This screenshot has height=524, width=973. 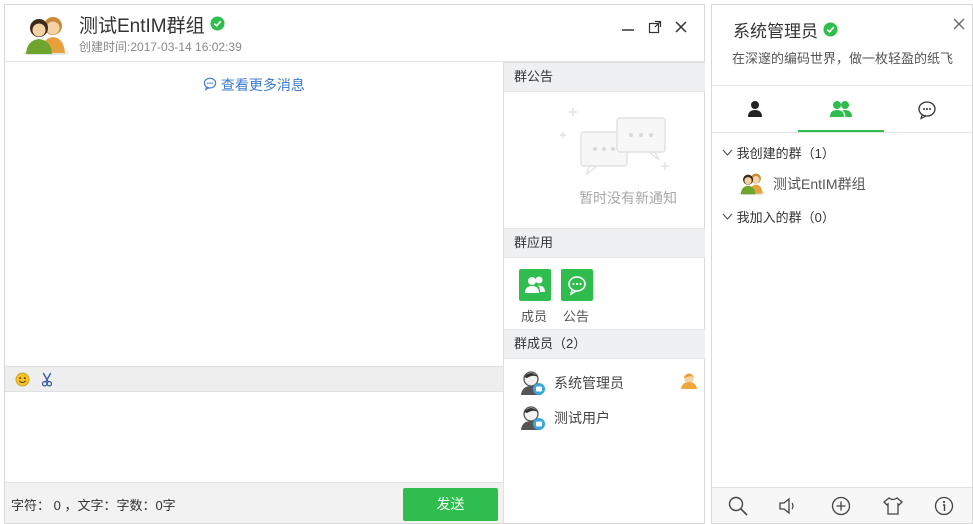 What do you see at coordinates (628, 198) in the screenshot?
I see `notice-empty-text: 暂时没有新通知` at bounding box center [628, 198].